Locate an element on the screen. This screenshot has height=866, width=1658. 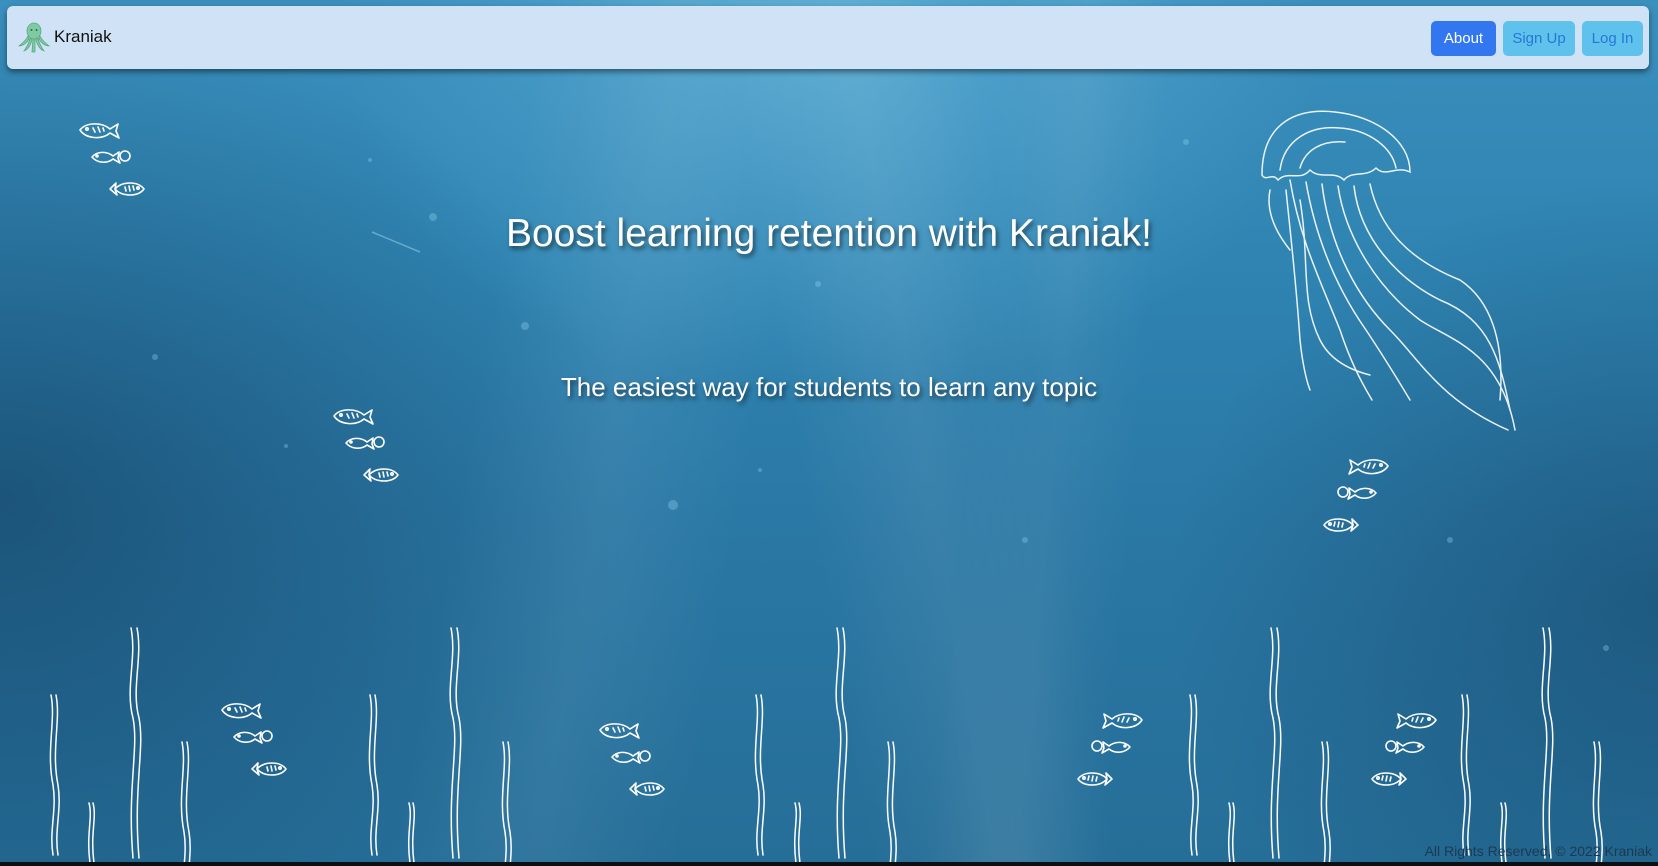
about-button: About is located at coordinates (1463, 38).